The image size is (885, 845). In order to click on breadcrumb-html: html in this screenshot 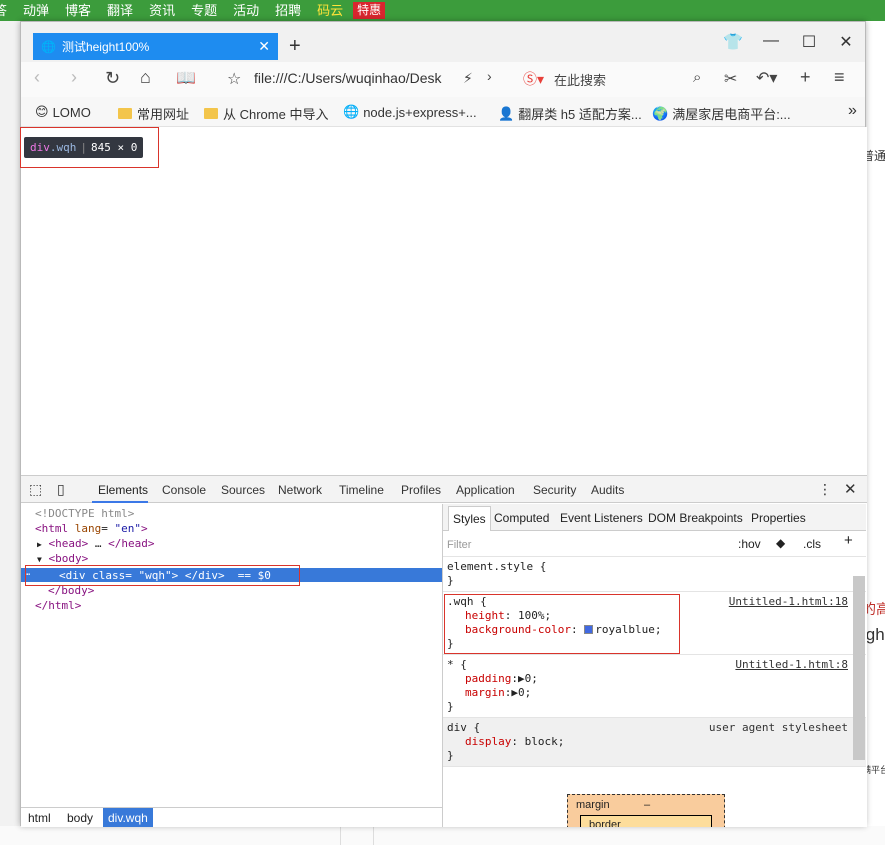, I will do `click(39, 818)`.